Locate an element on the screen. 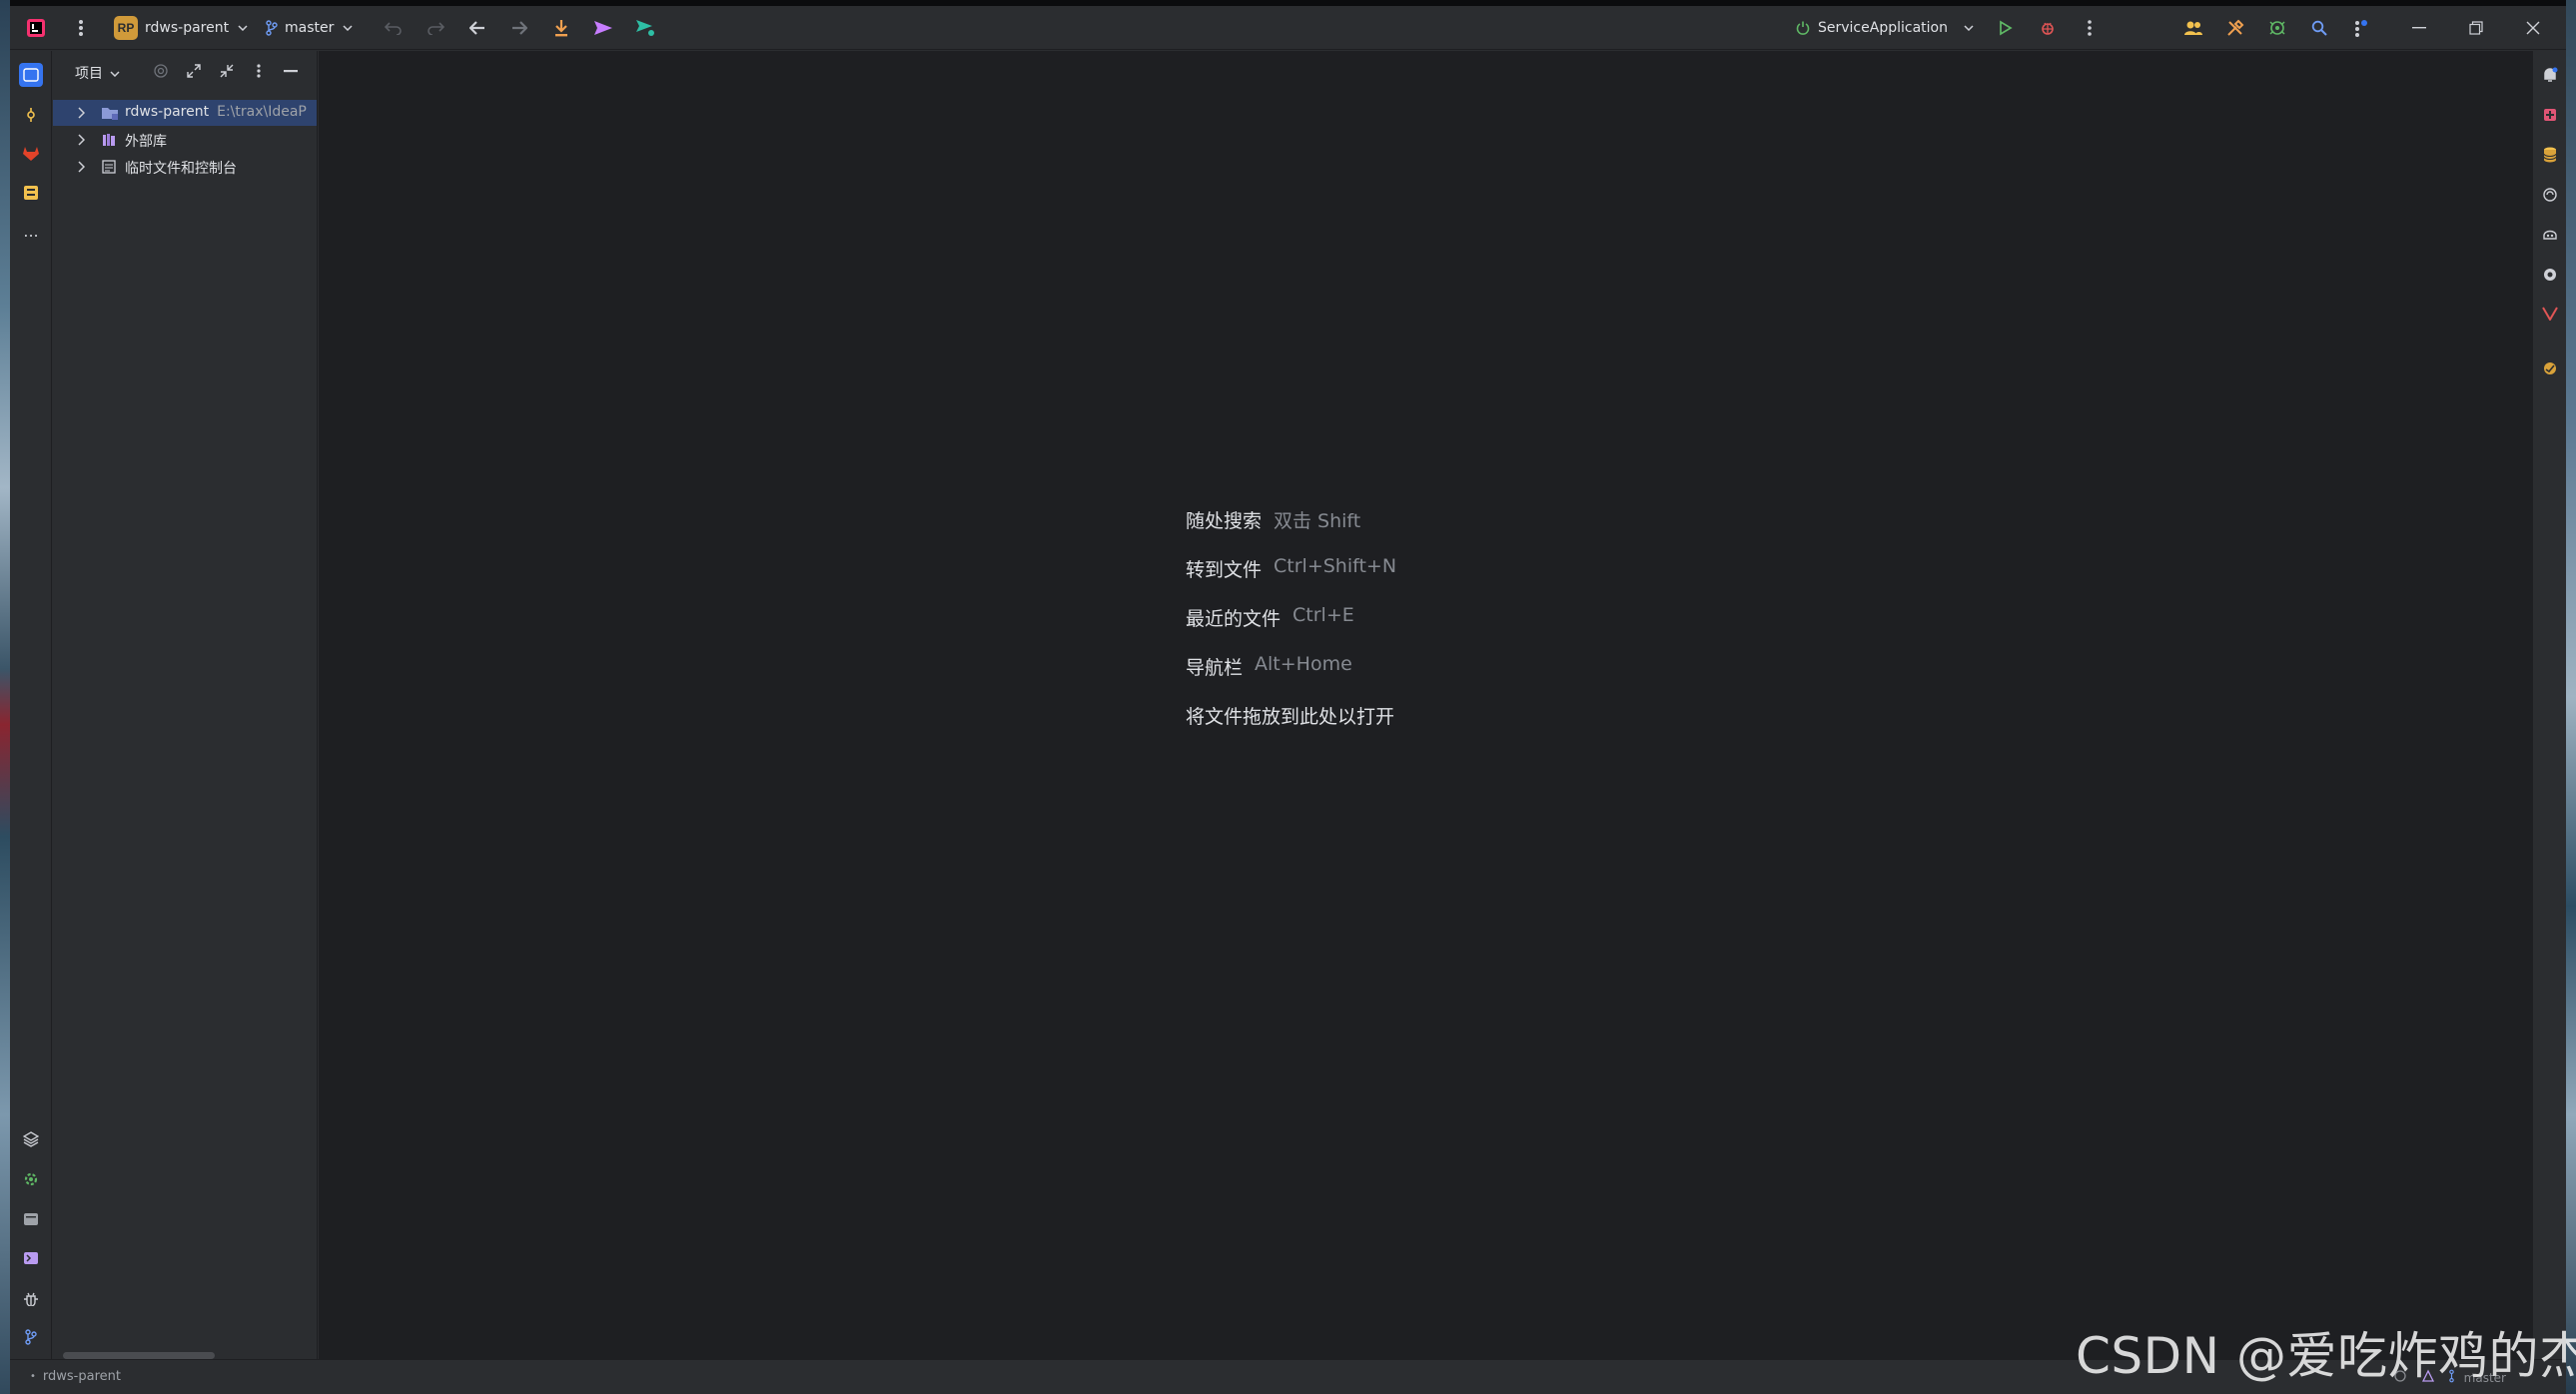 The width and height of the screenshot is (2576, 1394). hint-action: 最近的文件 is located at coordinates (1234, 619).